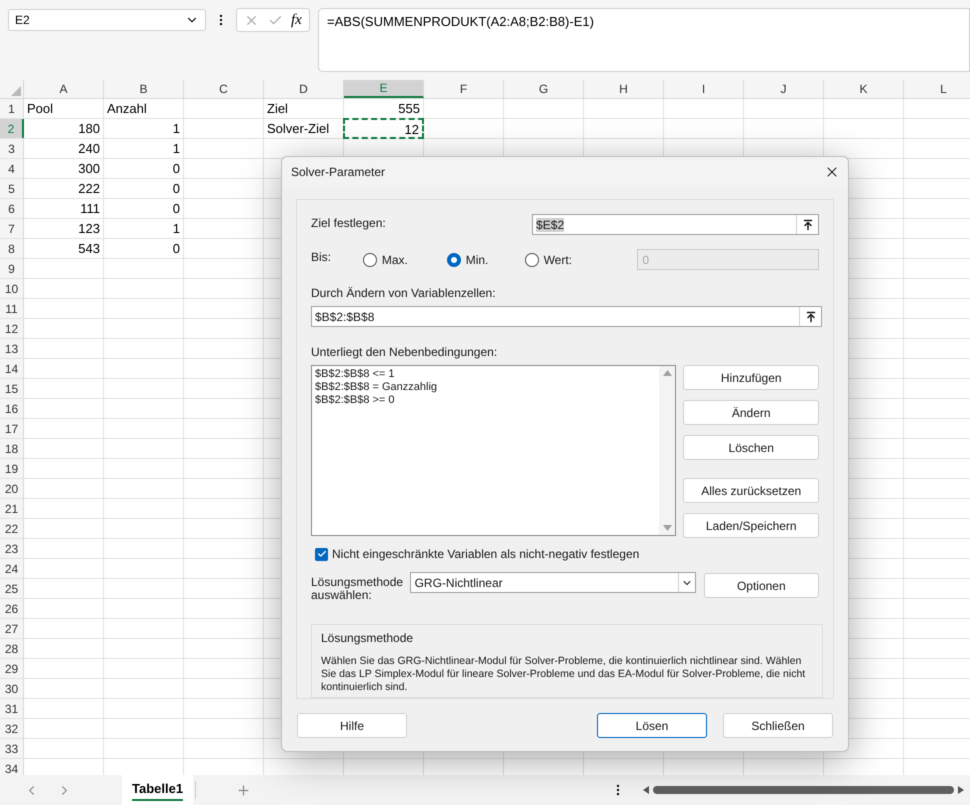  What do you see at coordinates (12, 288) in the screenshot?
I see `row-header: 10` at bounding box center [12, 288].